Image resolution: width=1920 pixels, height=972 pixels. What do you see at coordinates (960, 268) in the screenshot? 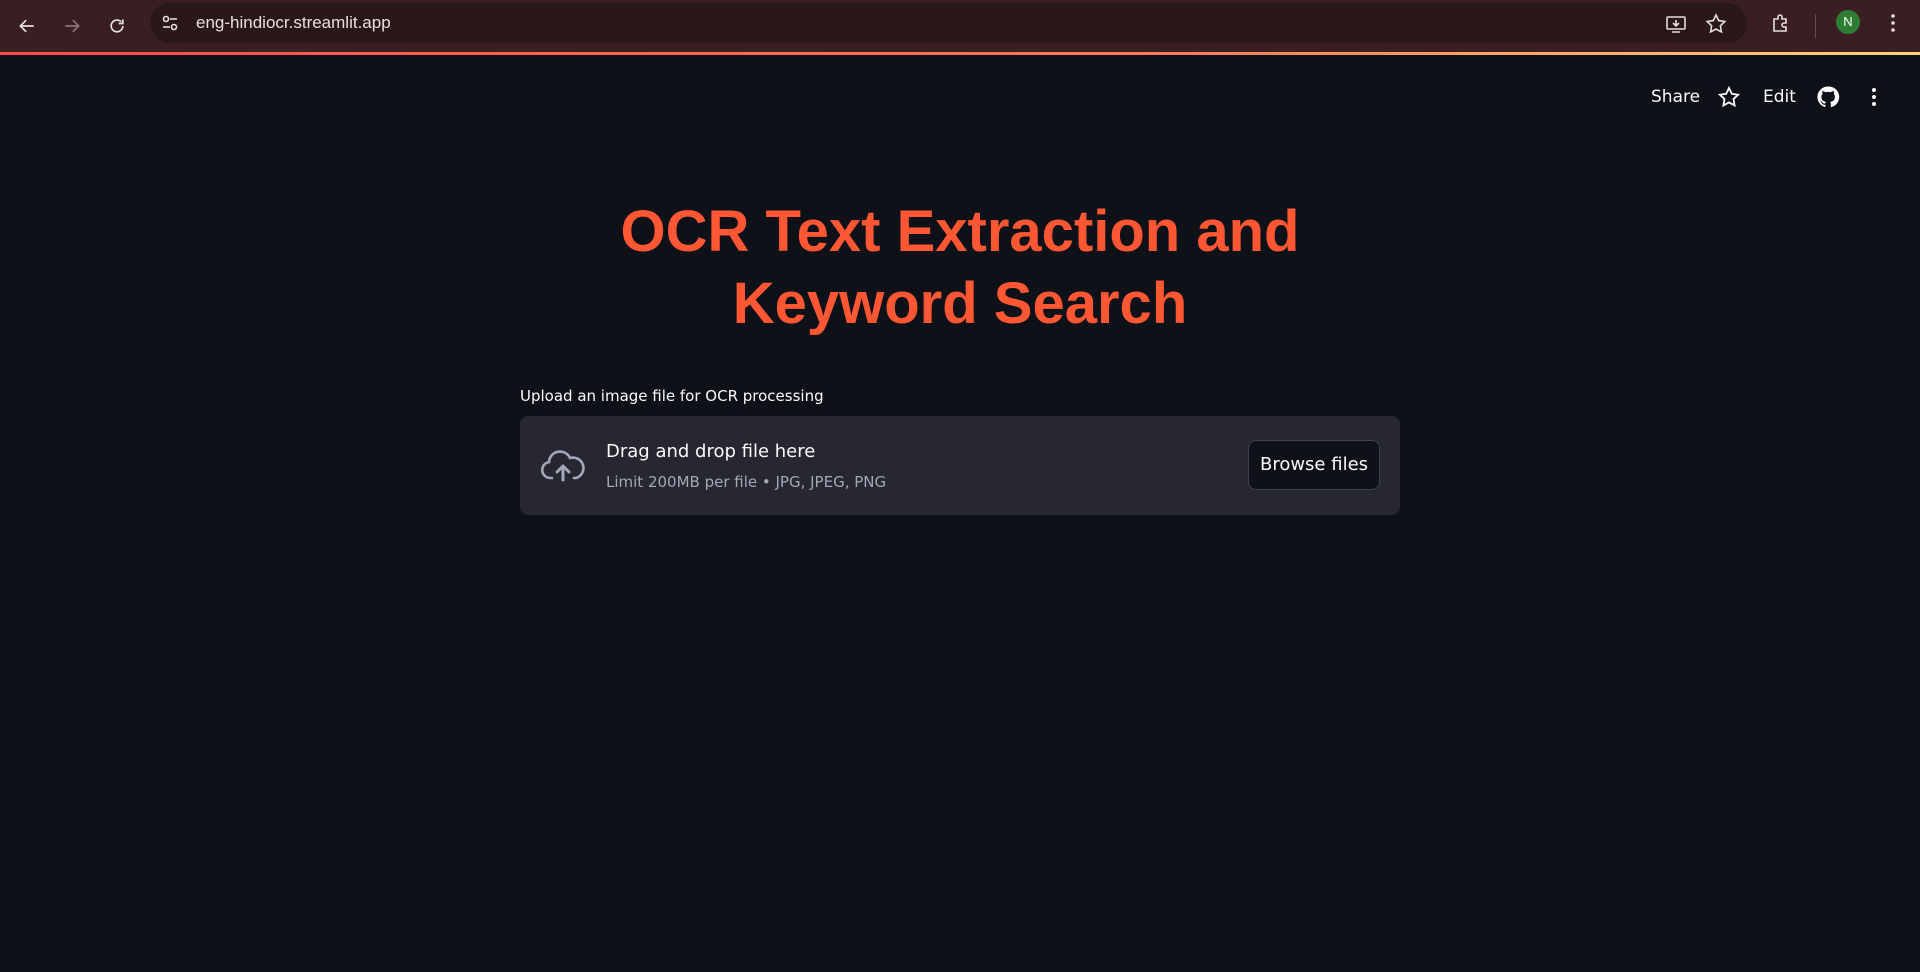
I see `page-title: OCR Text Extraction and Keyword Search` at bounding box center [960, 268].